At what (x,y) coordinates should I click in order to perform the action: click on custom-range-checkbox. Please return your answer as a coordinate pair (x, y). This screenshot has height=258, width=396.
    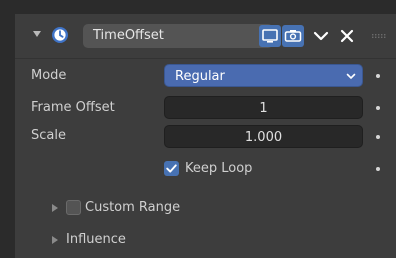
    Looking at the image, I should click on (73, 207).